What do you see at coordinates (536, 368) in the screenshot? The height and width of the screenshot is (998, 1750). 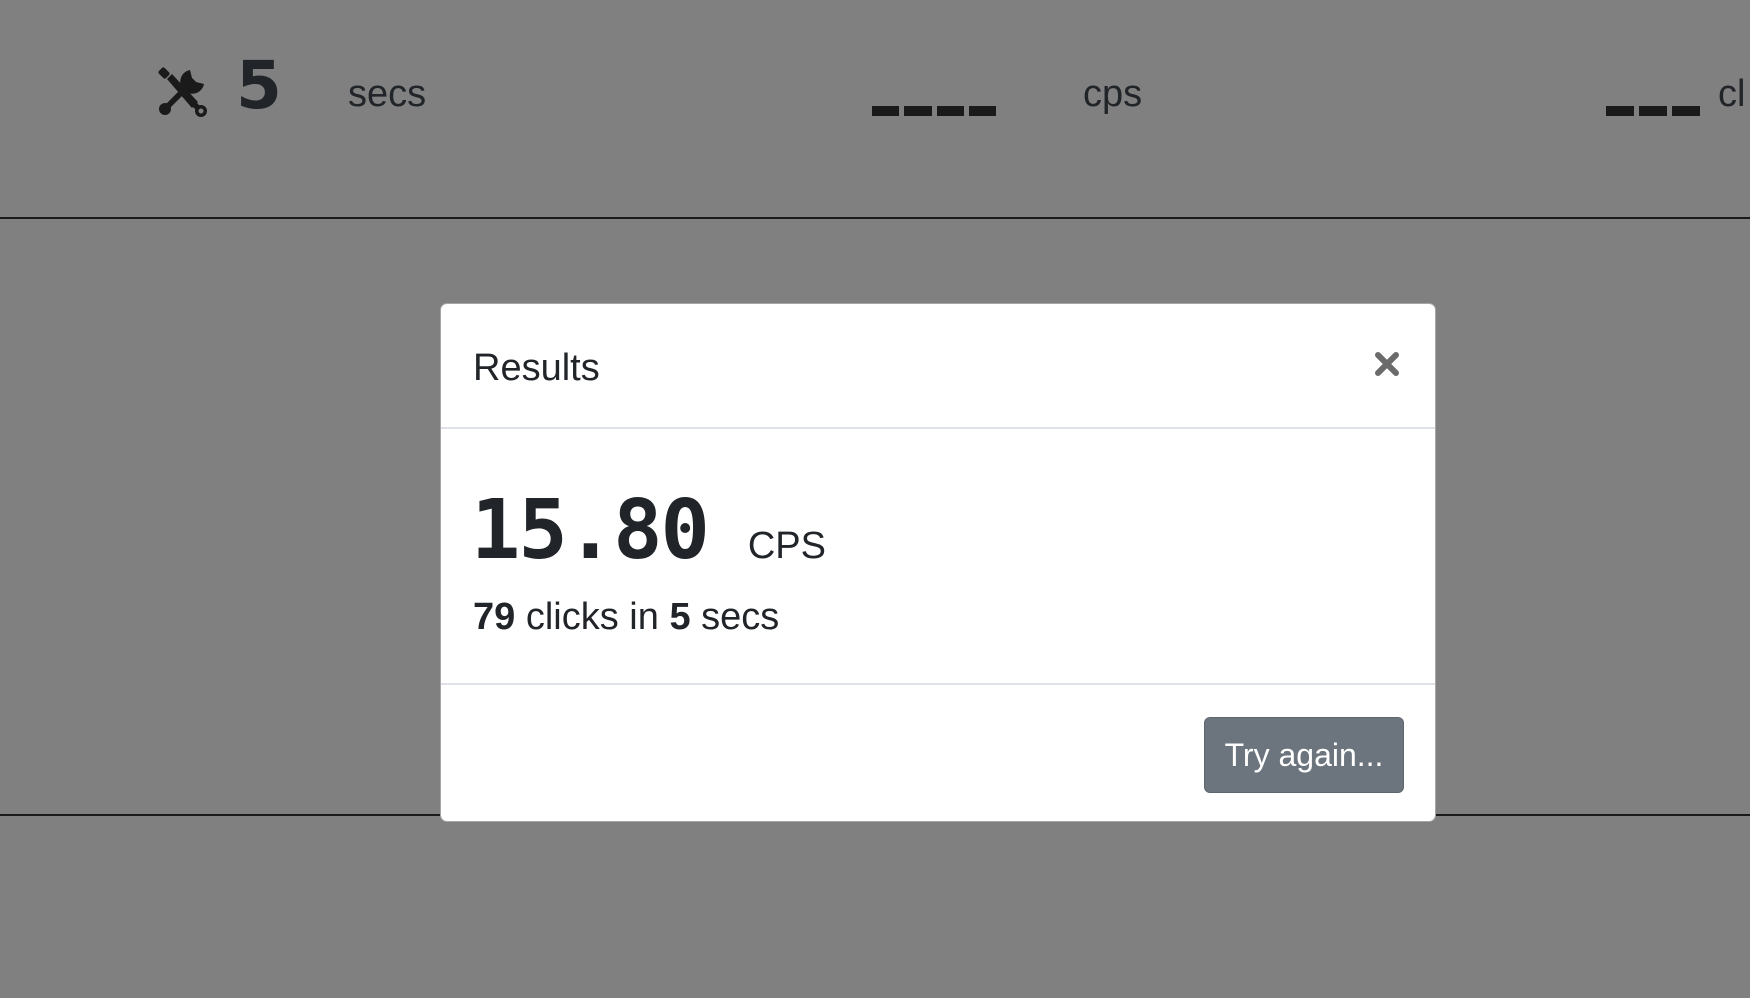 I see `modal-title: Results` at bounding box center [536, 368].